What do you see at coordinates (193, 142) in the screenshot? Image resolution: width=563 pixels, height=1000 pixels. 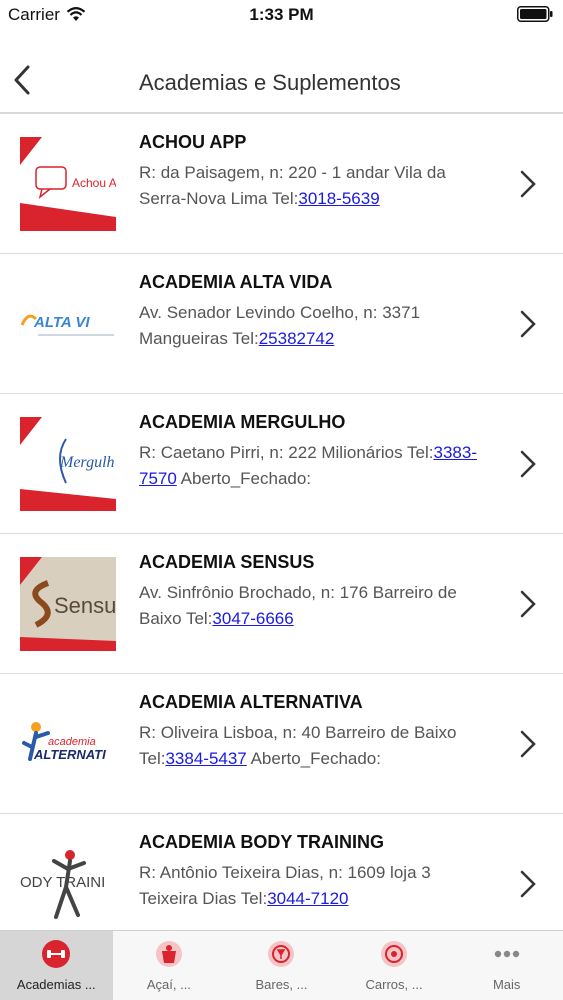 I see `business-name: ACHOU APP` at bounding box center [193, 142].